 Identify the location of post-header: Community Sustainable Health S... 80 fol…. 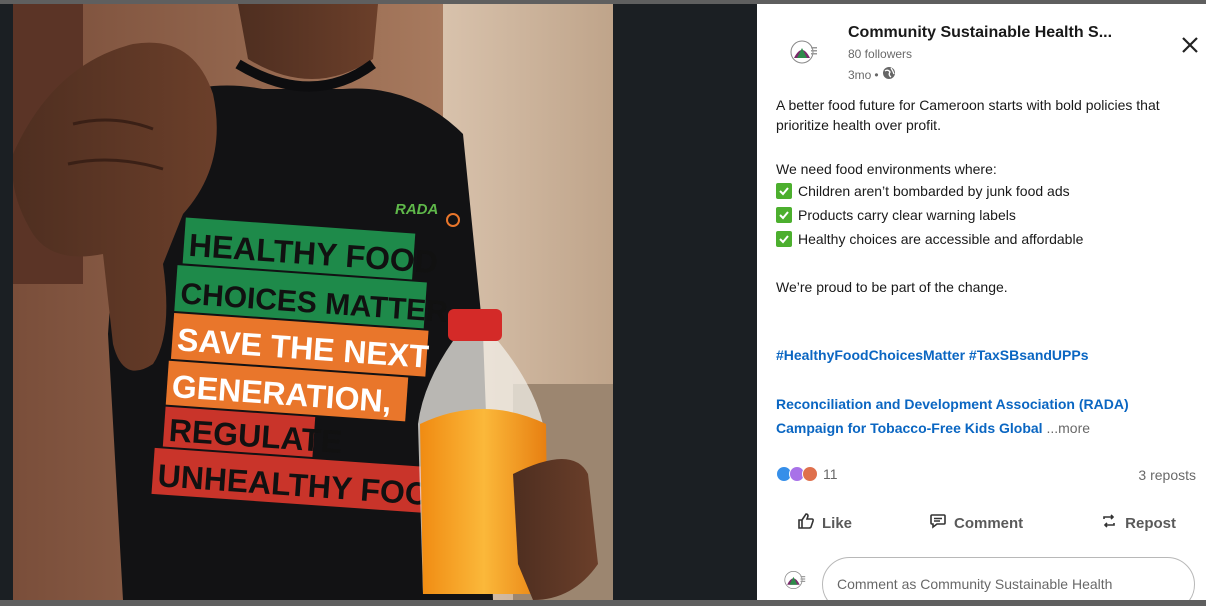
(981, 47).